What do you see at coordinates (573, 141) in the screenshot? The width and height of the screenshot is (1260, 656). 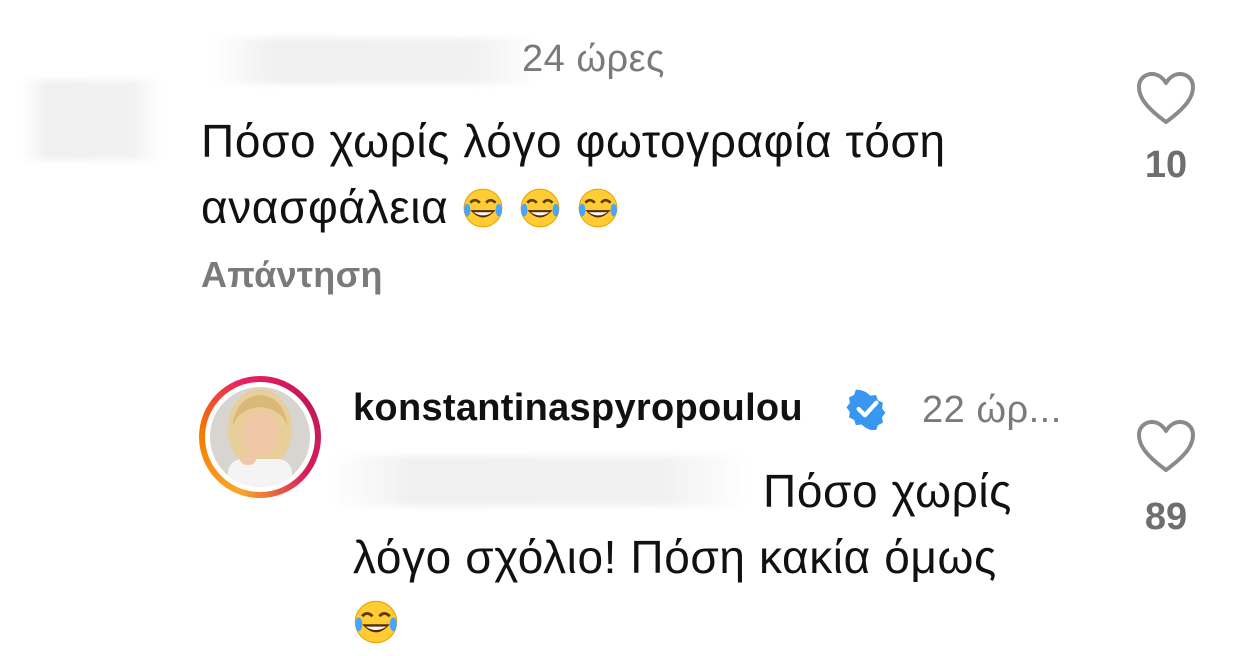 I see `comment-text-line: Πόσο χωρίς λόγο φωτογραφία τόση` at bounding box center [573, 141].